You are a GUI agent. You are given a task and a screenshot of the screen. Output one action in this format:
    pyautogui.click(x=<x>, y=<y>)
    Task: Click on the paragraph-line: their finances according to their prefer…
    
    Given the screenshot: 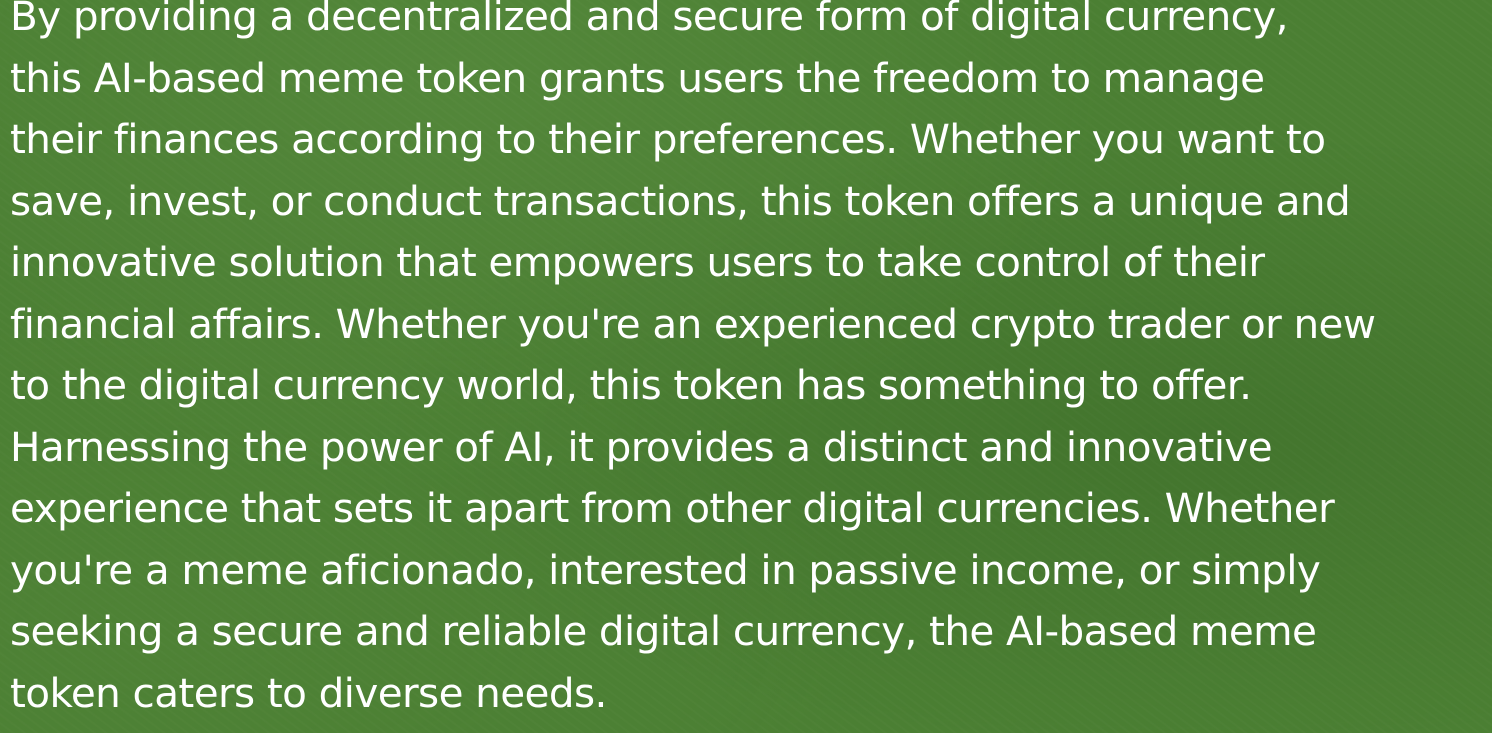 What is the action you would take?
    pyautogui.click(x=668, y=139)
    